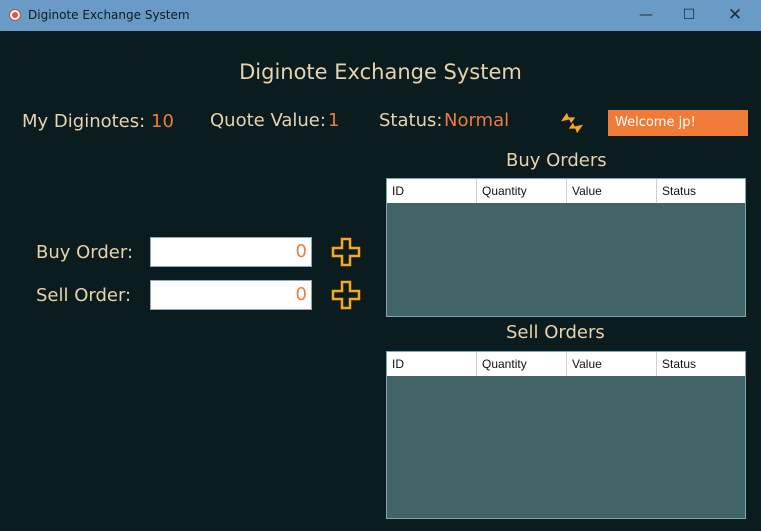 The image size is (761, 531). I want to click on close-button: ✕, so click(735, 15).